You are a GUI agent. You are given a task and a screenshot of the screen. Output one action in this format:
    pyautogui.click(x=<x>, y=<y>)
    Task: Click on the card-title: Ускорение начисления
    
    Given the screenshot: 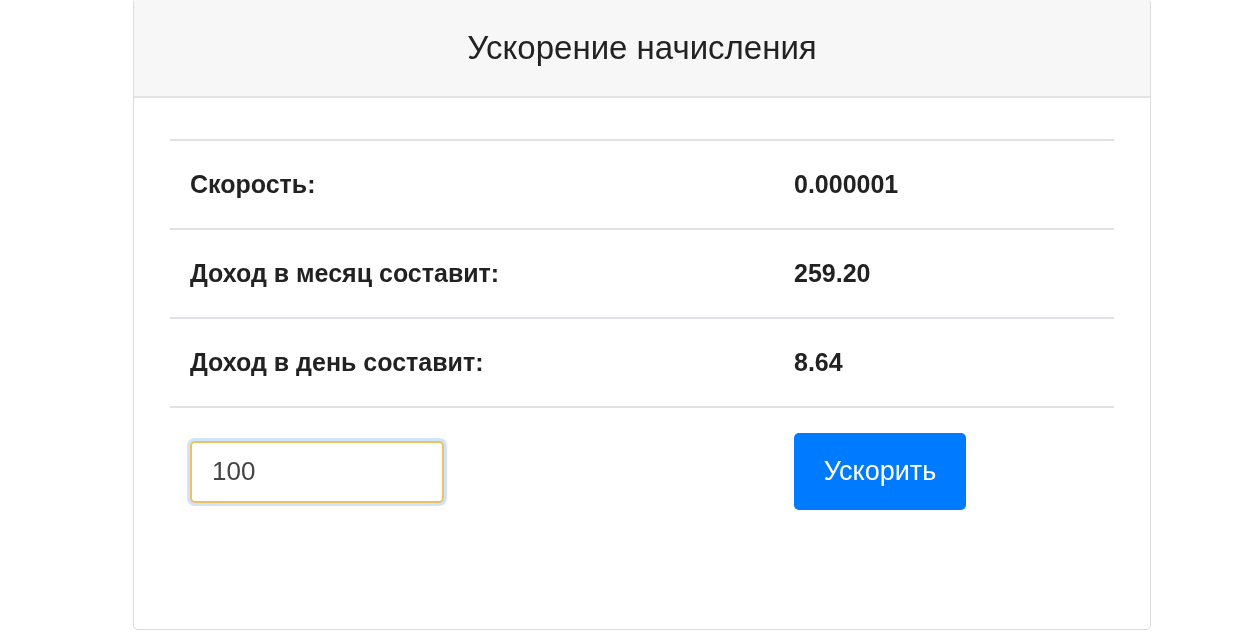 What is the action you would take?
    pyautogui.click(x=642, y=47)
    